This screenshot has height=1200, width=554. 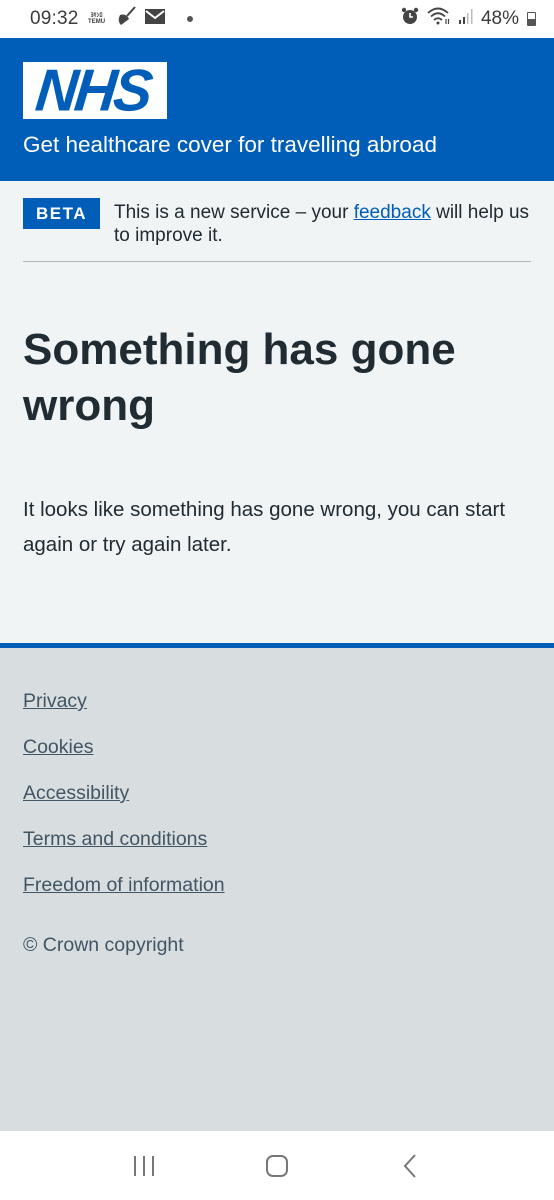 I want to click on footer-item: Privacy, so click(x=124, y=713).